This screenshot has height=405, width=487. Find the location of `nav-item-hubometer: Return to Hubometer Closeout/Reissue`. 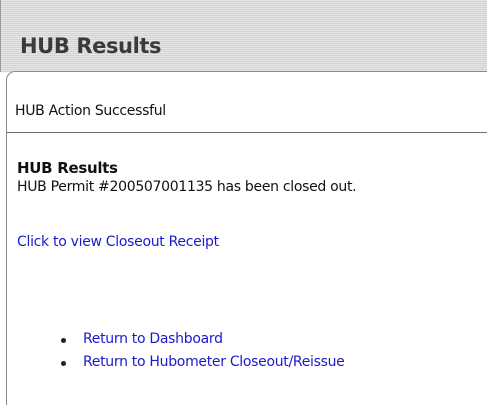

nav-item-hubometer: Return to Hubometer Closeout/Reissue is located at coordinates (200, 365).